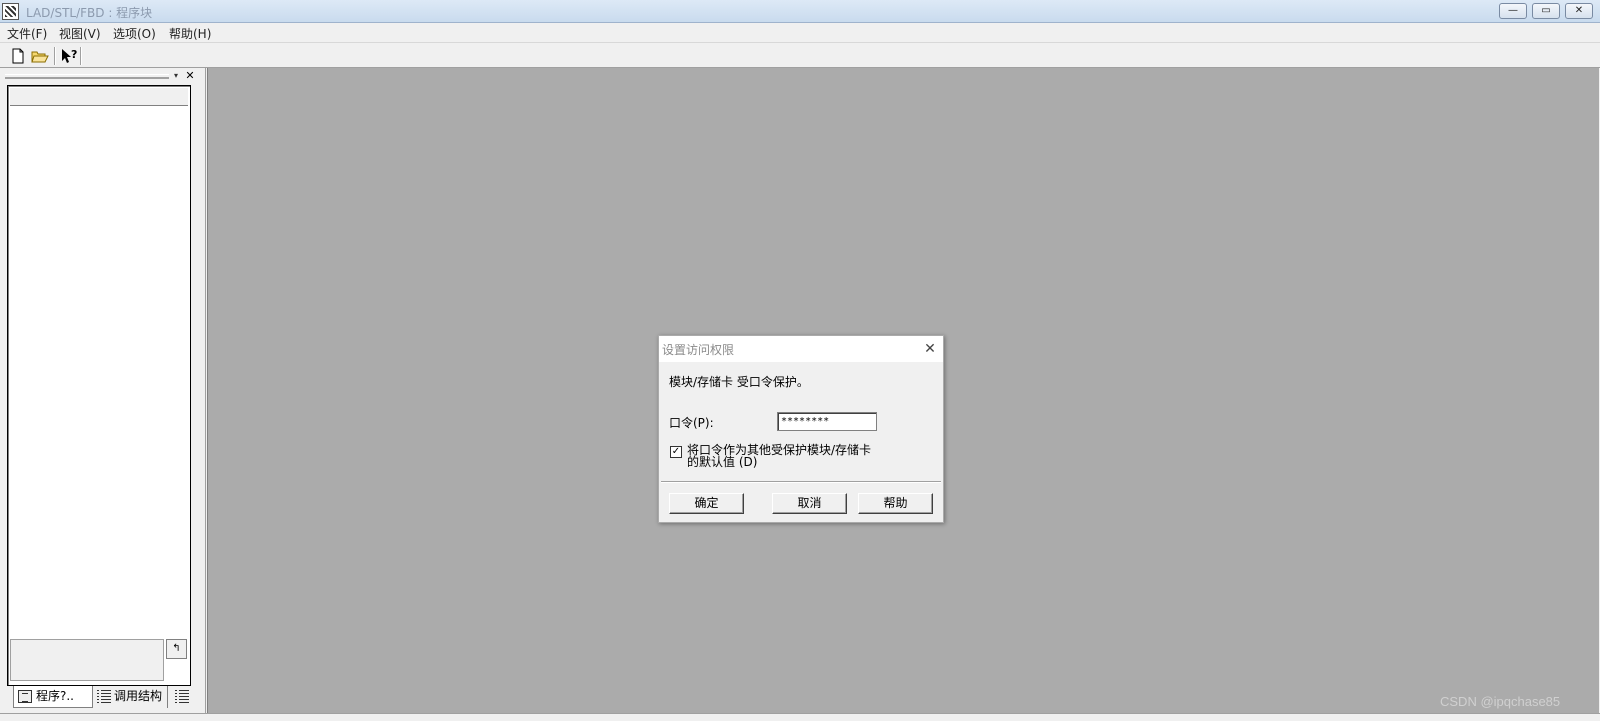 The image size is (1600, 721). I want to click on dialog-title-bar: 设置访问权限 ✕, so click(801, 349).